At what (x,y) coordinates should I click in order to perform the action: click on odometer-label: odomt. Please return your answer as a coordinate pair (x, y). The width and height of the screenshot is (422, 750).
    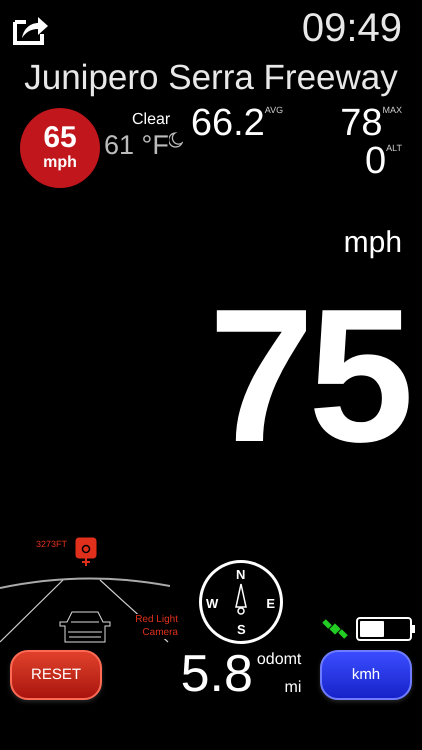
    Looking at the image, I should click on (279, 660).